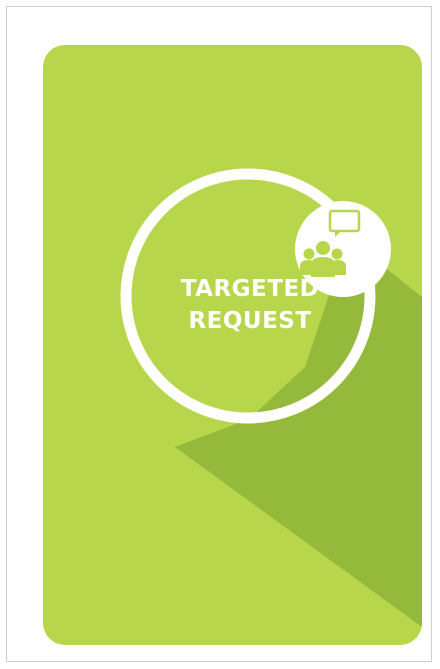  Describe the element at coordinates (250, 321) in the screenshot. I see `card-title-line-2: REQUEST` at that location.